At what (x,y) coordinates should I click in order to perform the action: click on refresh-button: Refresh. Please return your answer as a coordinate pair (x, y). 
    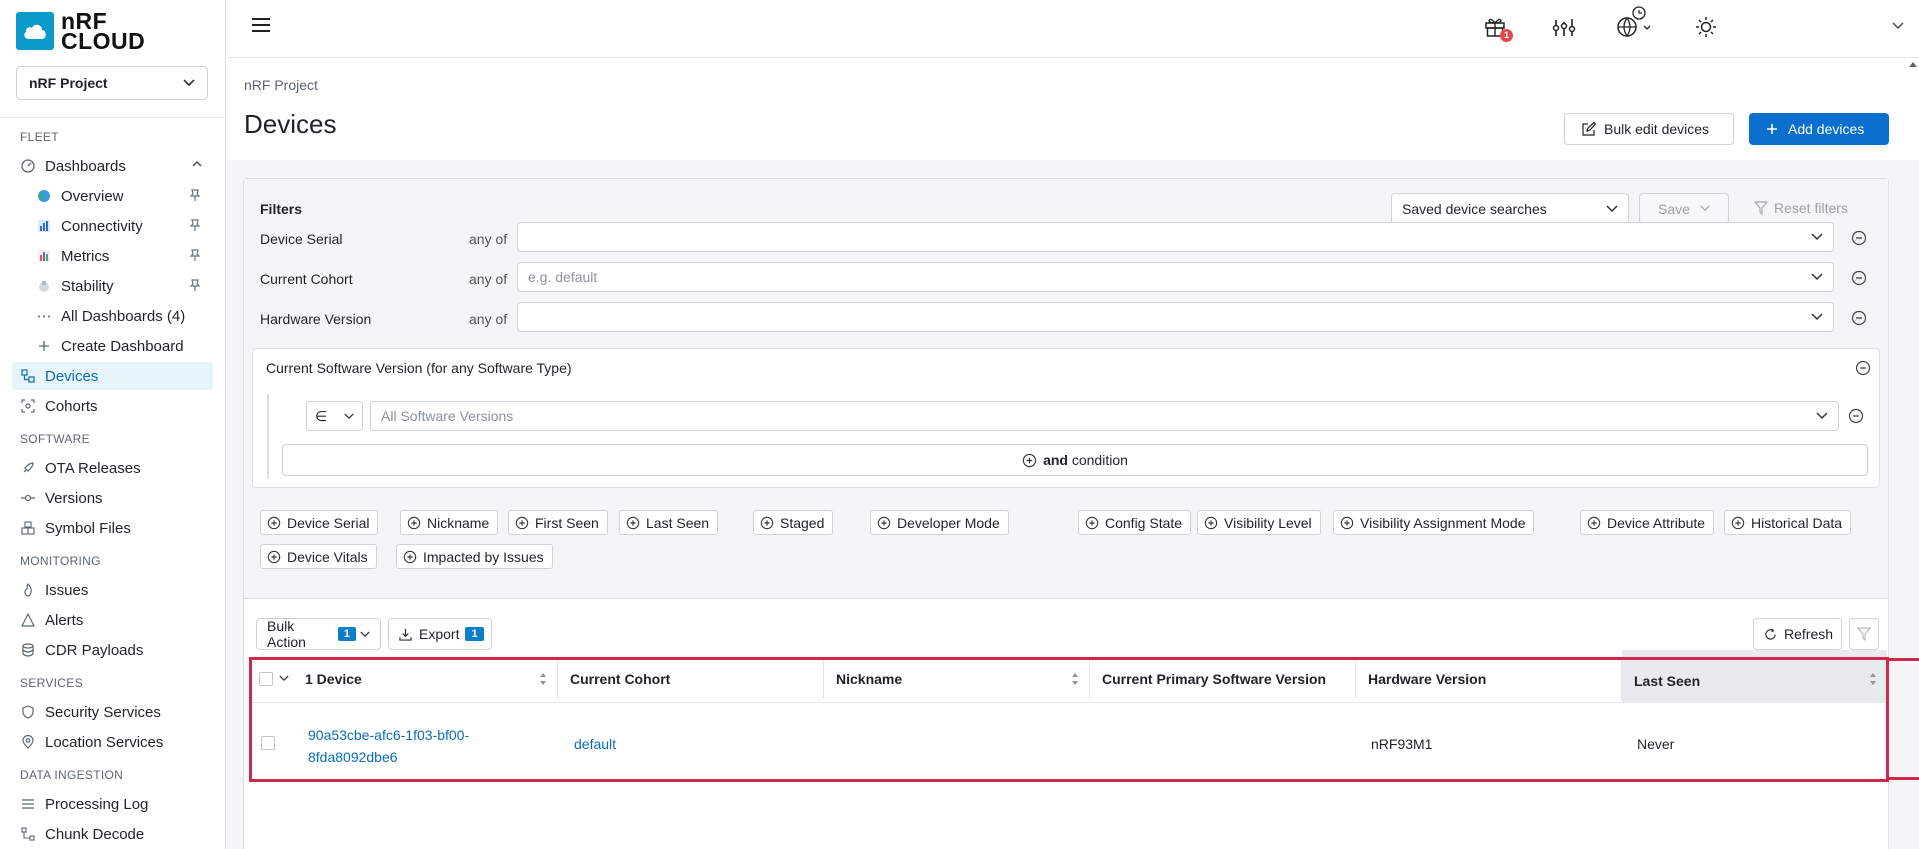
    Looking at the image, I should click on (1797, 634).